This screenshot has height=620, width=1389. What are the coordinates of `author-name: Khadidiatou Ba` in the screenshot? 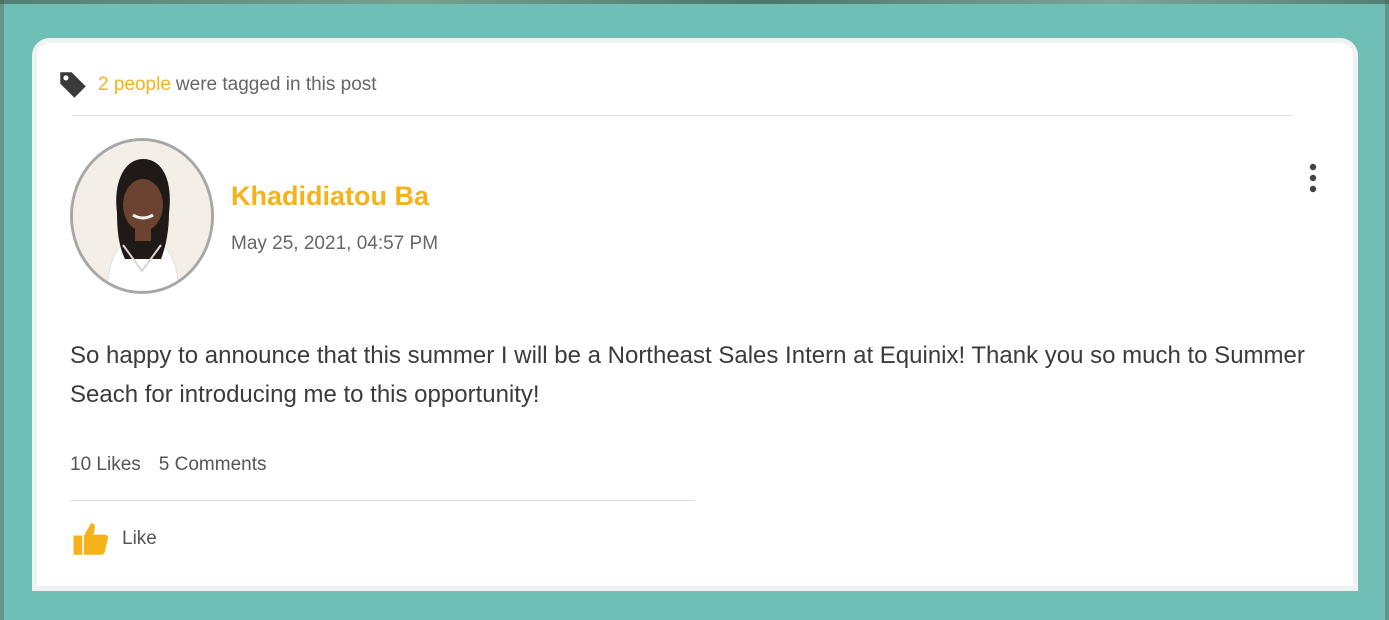 It's located at (330, 196).